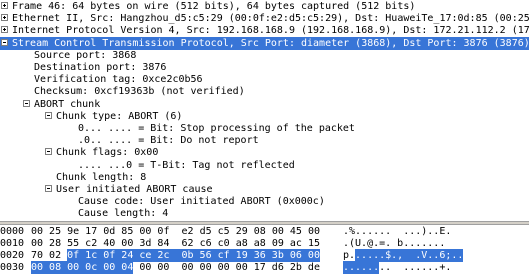  Describe the element at coordinates (119, 116) in the screenshot. I see `tree-row-label: Chunk type: ABORT (6)` at that location.